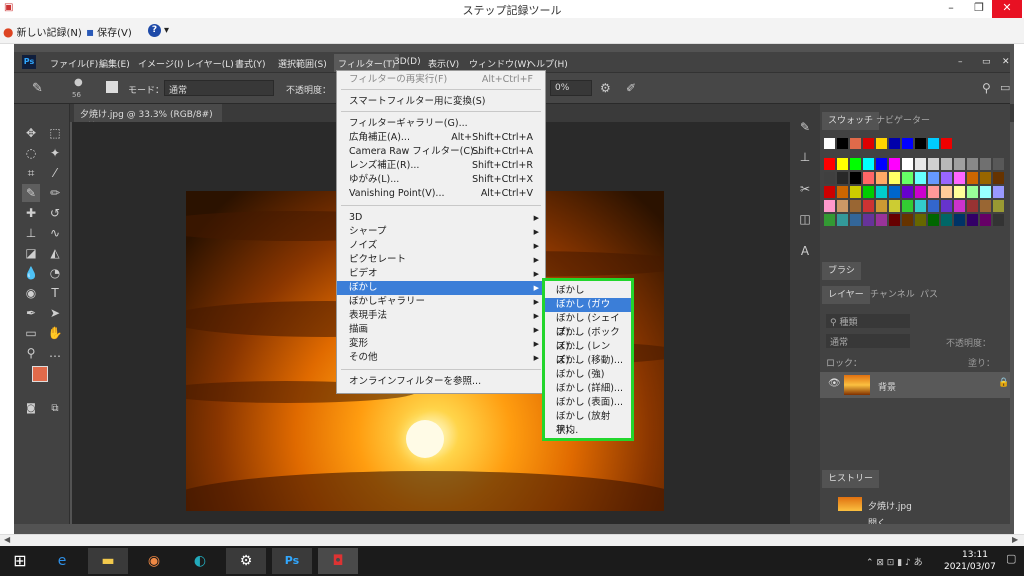 Image resolution: width=1024 pixels, height=576 pixels. Describe the element at coordinates (20, 561) in the screenshot. I see `windows-start-icon: ⊞` at that location.